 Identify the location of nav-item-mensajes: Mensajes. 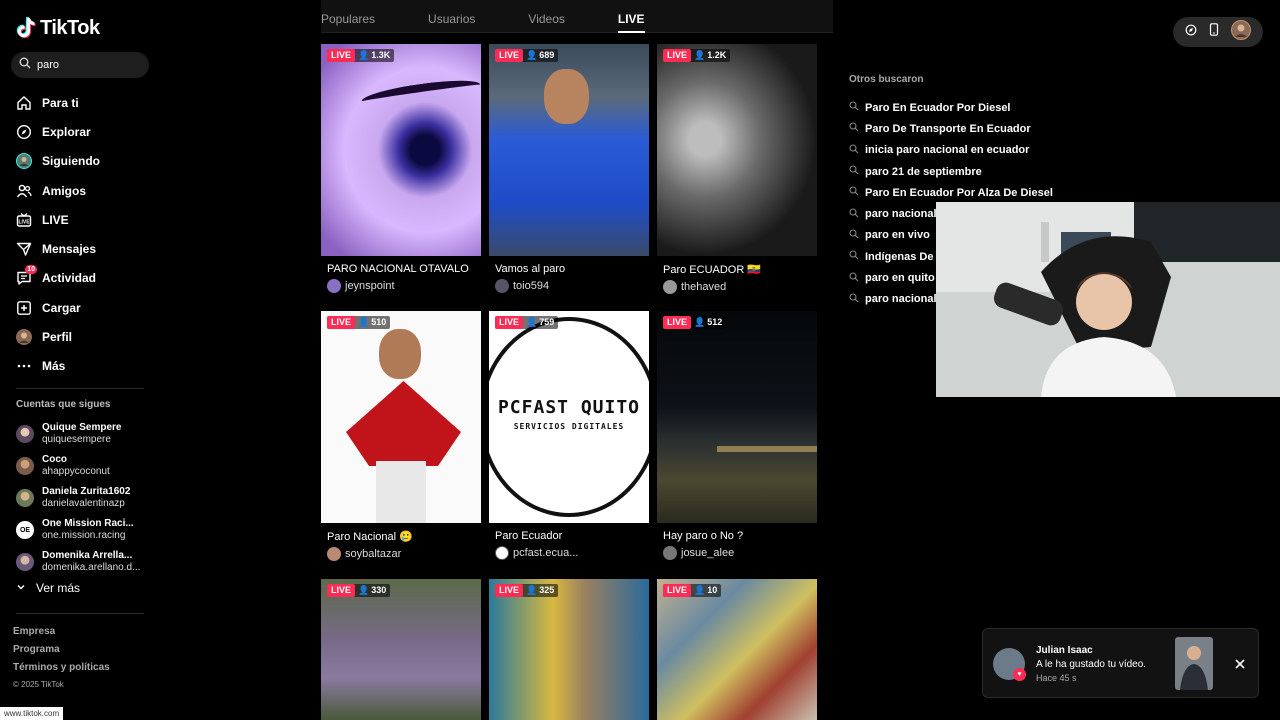
(80, 248).